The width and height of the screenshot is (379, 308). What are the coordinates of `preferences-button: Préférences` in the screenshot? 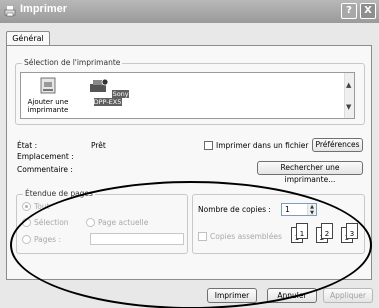 It's located at (337, 145).